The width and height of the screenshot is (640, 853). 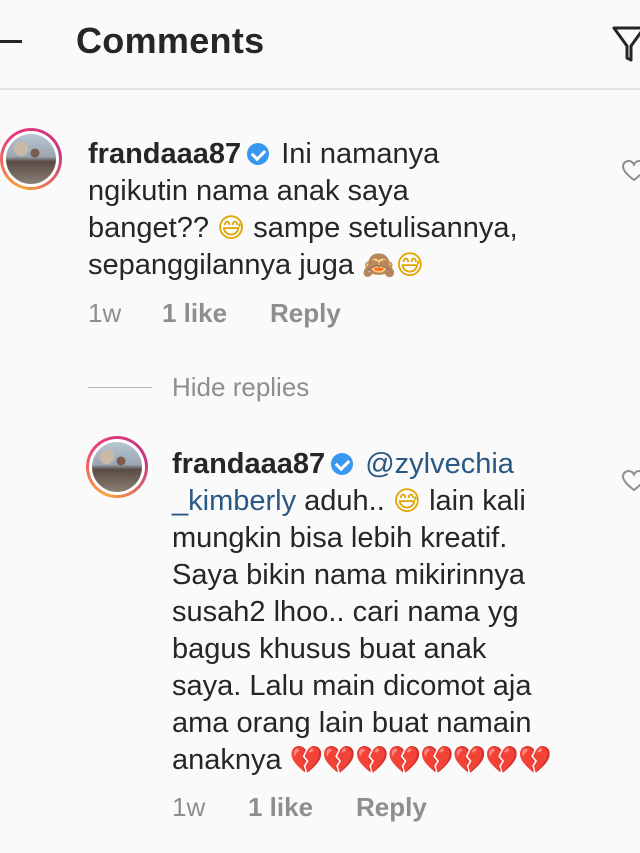 I want to click on comment-line: Ini namanya, so click(x=360, y=154).